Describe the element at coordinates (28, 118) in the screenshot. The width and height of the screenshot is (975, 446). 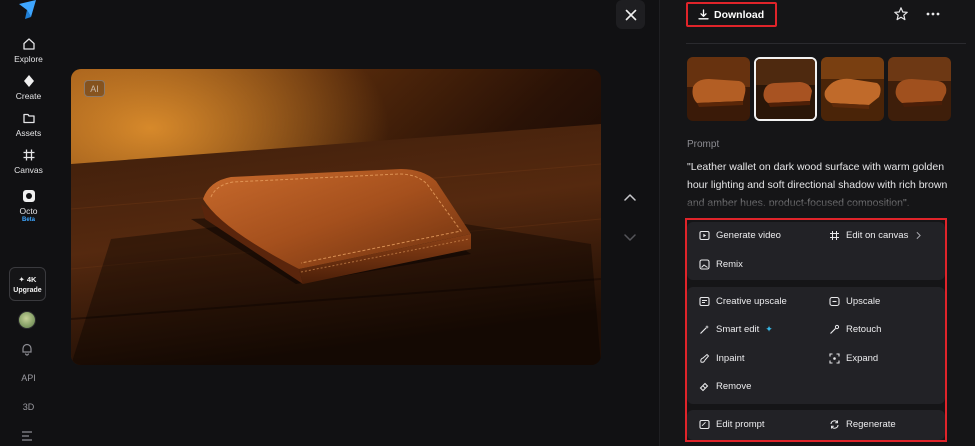
I see `folder-icon` at that location.